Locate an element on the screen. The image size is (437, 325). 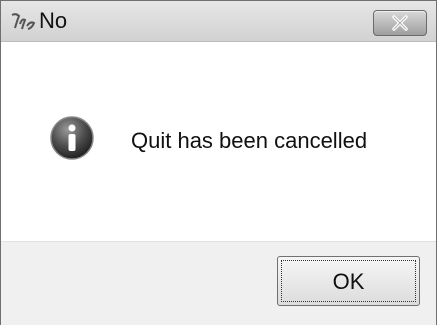
ok-button: OK is located at coordinates (348, 281).